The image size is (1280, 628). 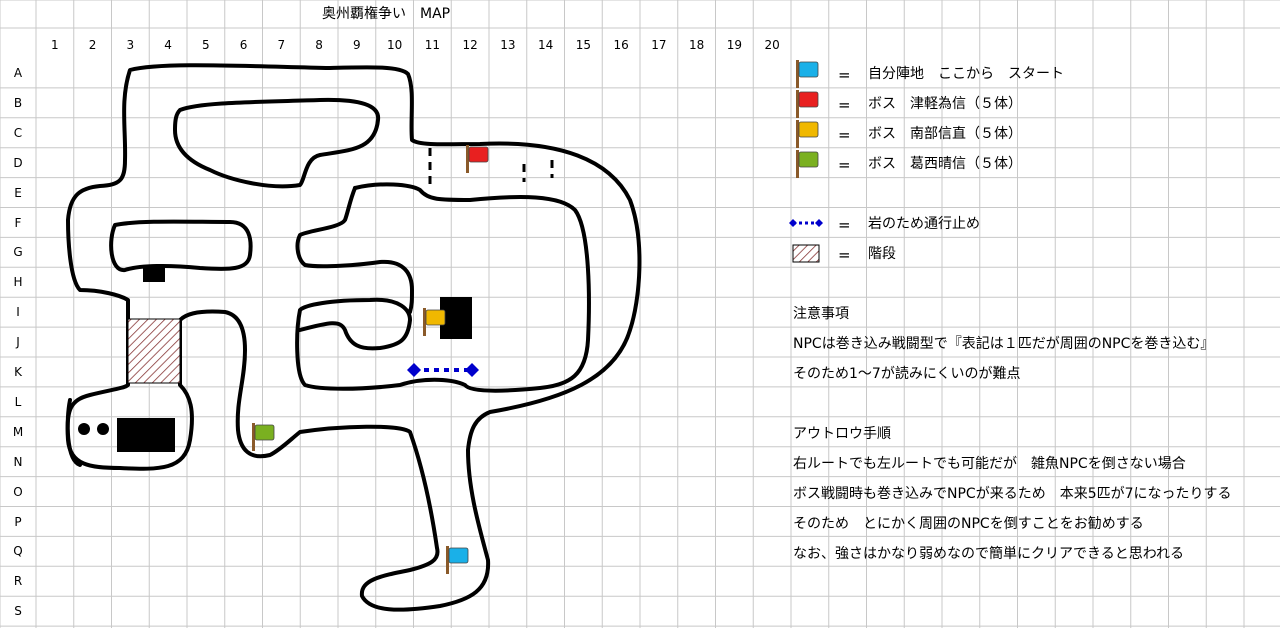 I want to click on column-header: 11, so click(x=432, y=45).